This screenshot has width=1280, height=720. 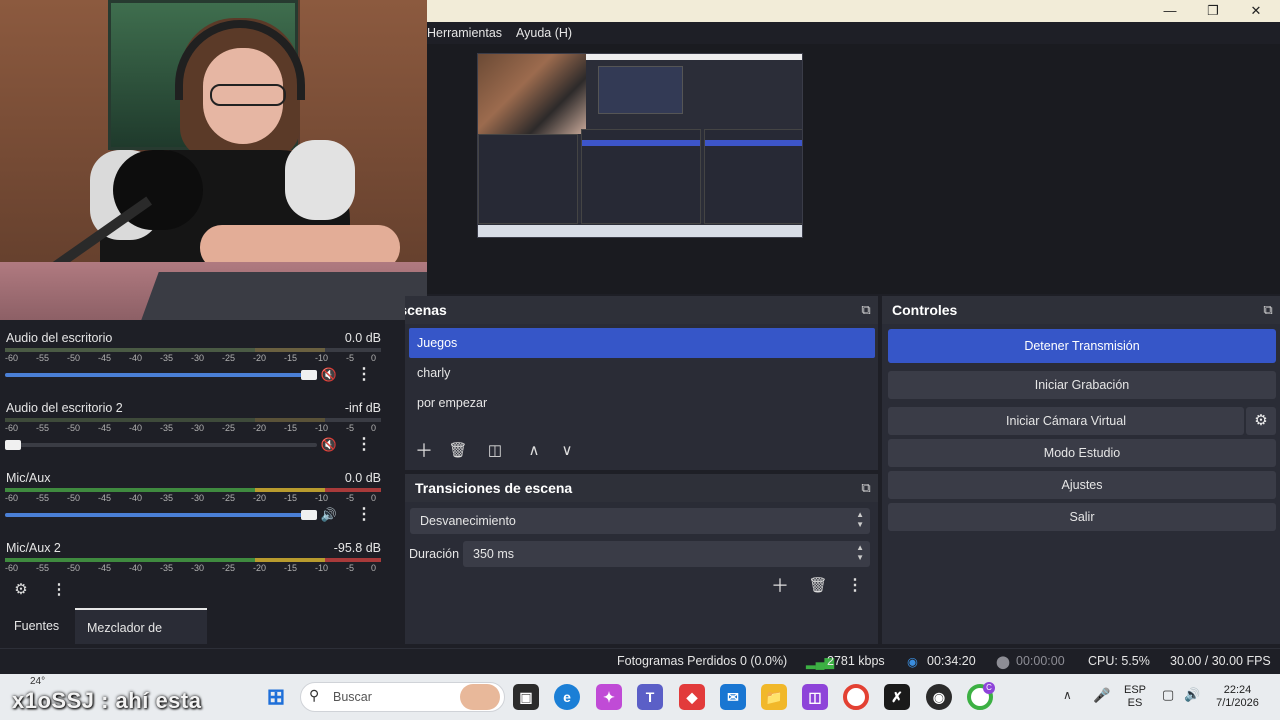 I want to click on speaker-icon: 🔊, so click(x=329, y=515).